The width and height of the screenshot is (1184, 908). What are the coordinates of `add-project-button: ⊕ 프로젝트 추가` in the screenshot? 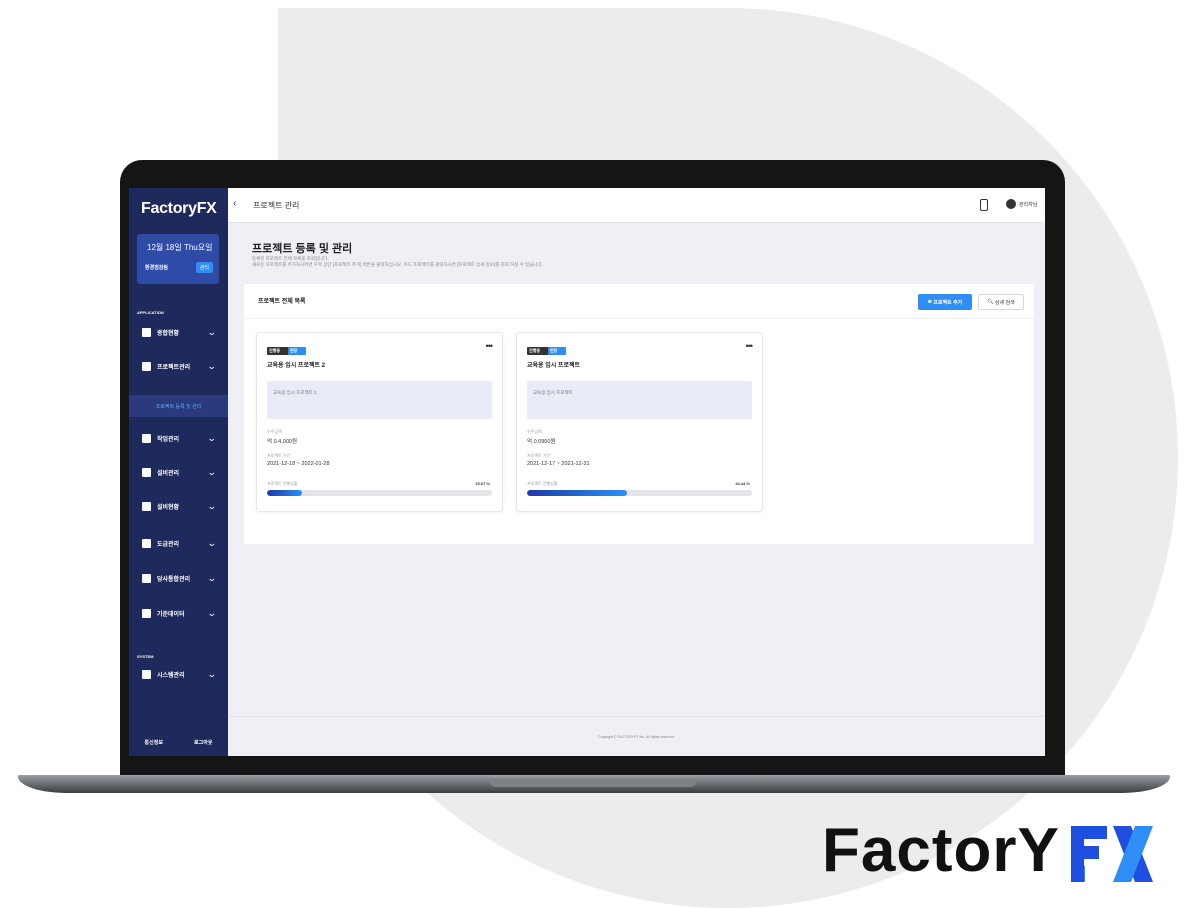 It's located at (945, 302).